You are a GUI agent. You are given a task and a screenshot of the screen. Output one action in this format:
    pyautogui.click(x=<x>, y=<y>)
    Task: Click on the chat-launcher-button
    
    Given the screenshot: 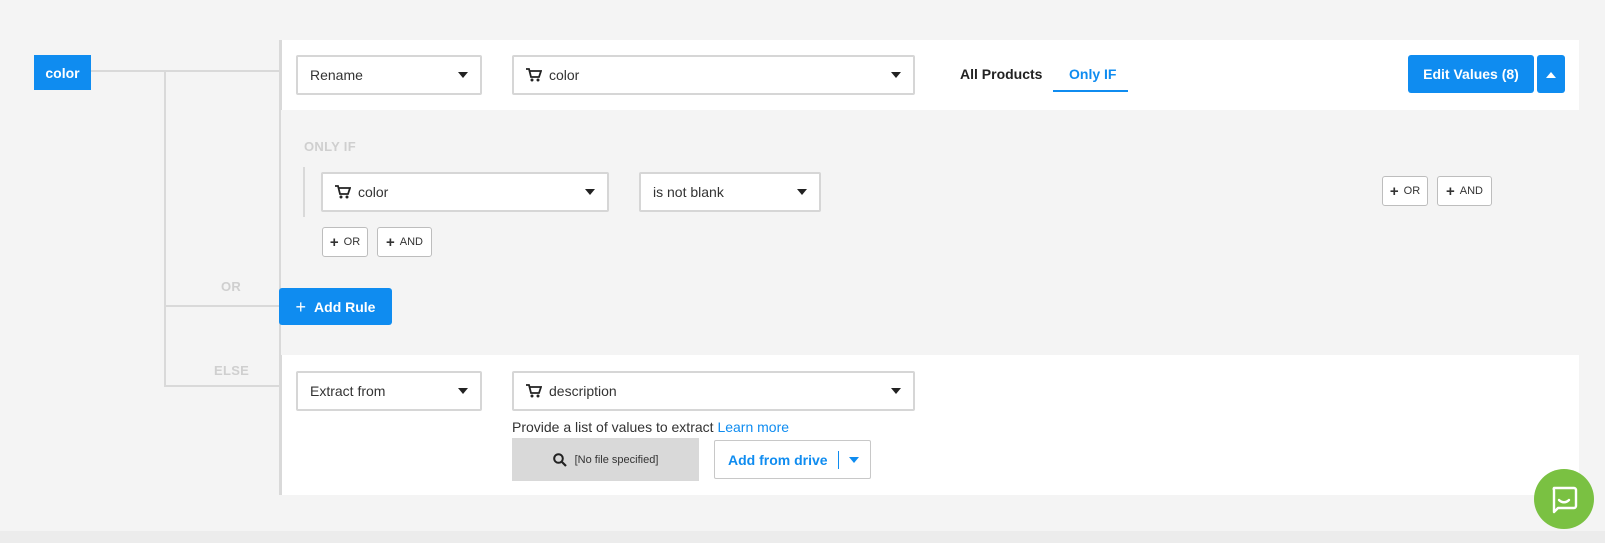 What is the action you would take?
    pyautogui.click(x=1564, y=499)
    